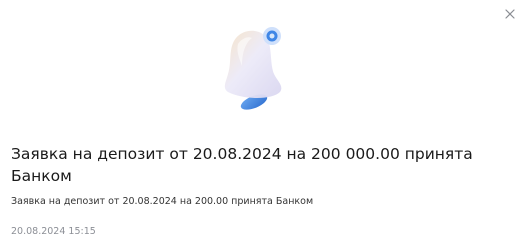 The width and height of the screenshot is (521, 242). I want to click on bell-icon, so click(253, 68).